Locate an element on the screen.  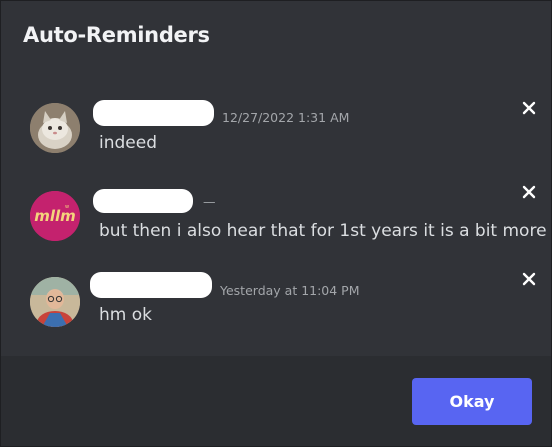
reminder-timestamp: 12/27/2022 1:31 AM is located at coordinates (286, 117).